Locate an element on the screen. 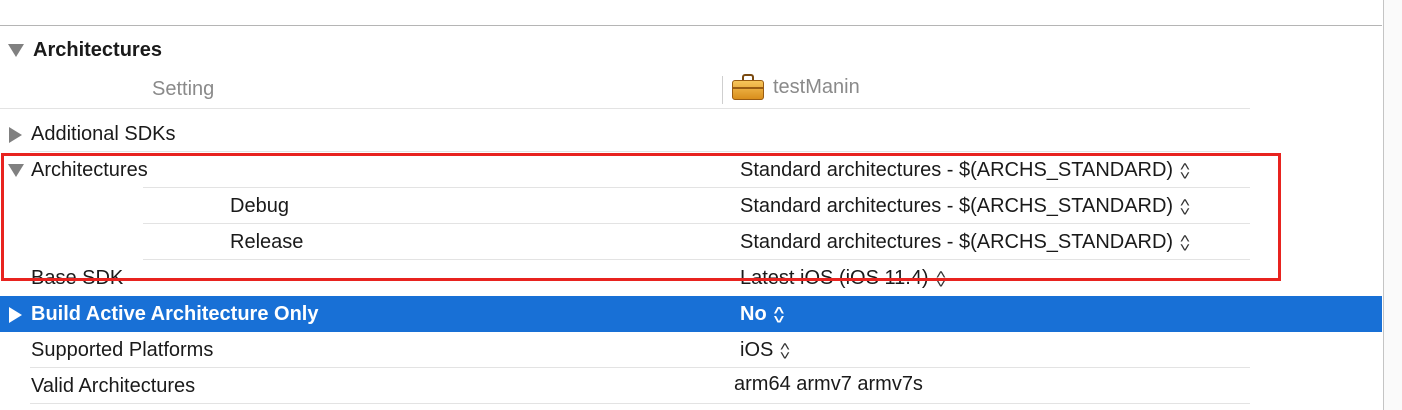 Image resolution: width=1402 pixels, height=410 pixels. section-header-architectures: Architectures is located at coordinates (691, 50).